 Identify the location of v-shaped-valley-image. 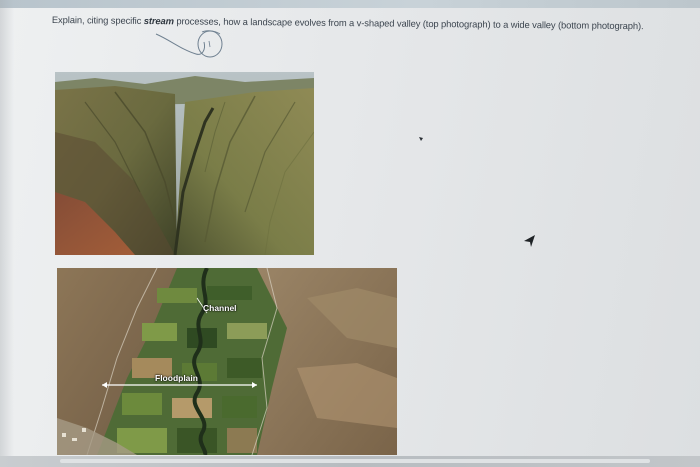
(184, 163).